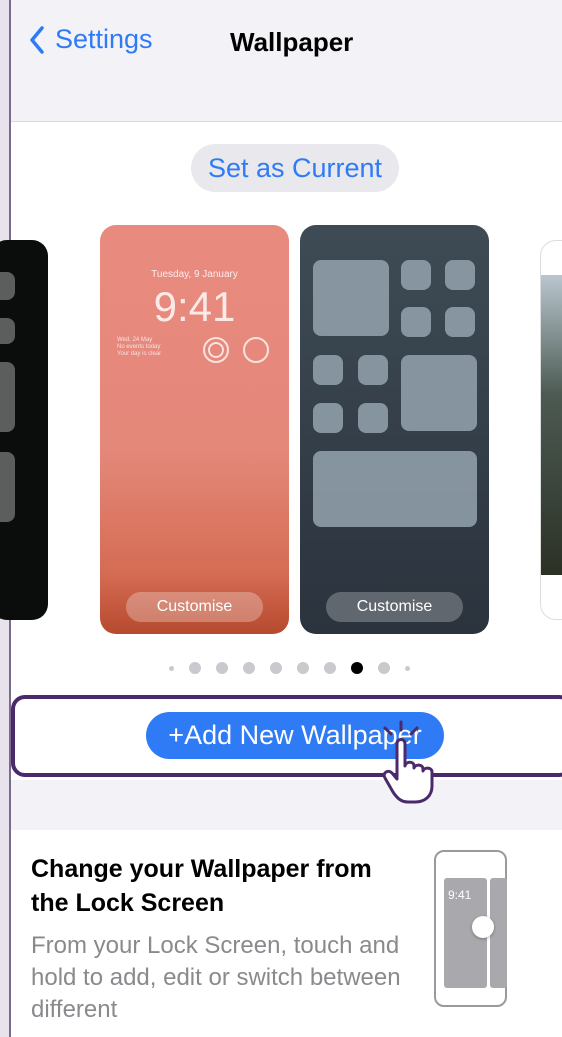 The image size is (562, 1037). What do you see at coordinates (295, 168) in the screenshot?
I see `set-as-current-button: Set as Current` at bounding box center [295, 168].